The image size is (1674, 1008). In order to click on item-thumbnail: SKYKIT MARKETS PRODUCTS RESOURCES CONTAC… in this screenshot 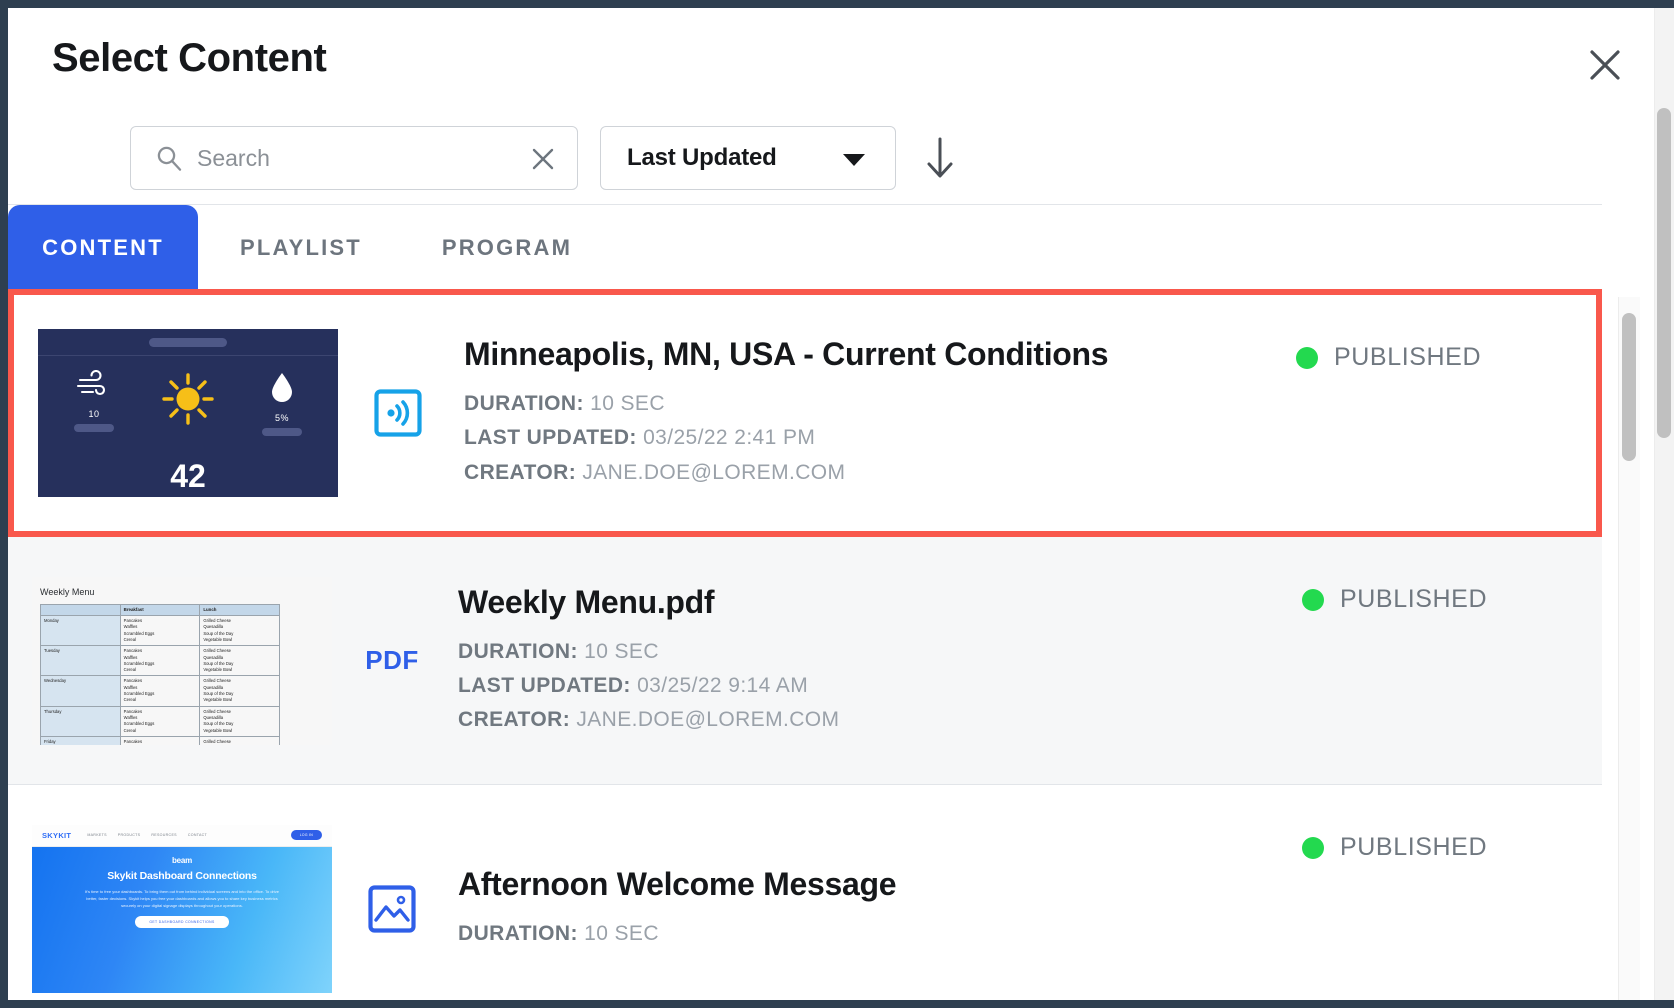, I will do `click(182, 908)`.